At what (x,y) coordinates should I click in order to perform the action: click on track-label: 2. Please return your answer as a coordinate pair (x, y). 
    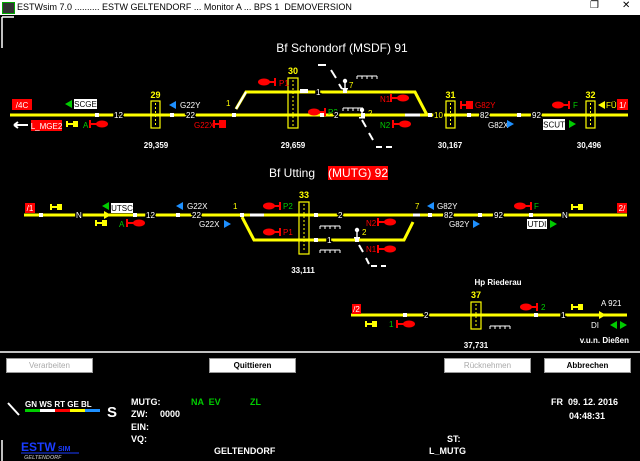
    Looking at the image, I should click on (426, 315).